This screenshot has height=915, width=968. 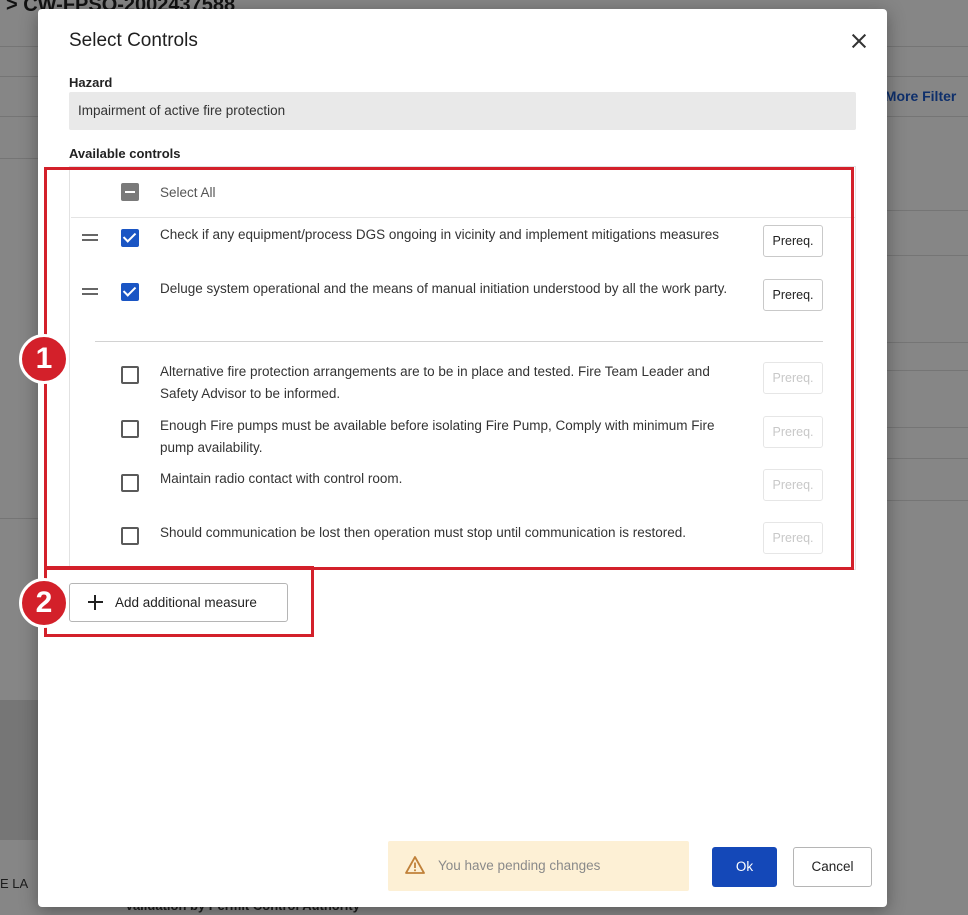 I want to click on hazard-label: Hazard, so click(x=91, y=82).